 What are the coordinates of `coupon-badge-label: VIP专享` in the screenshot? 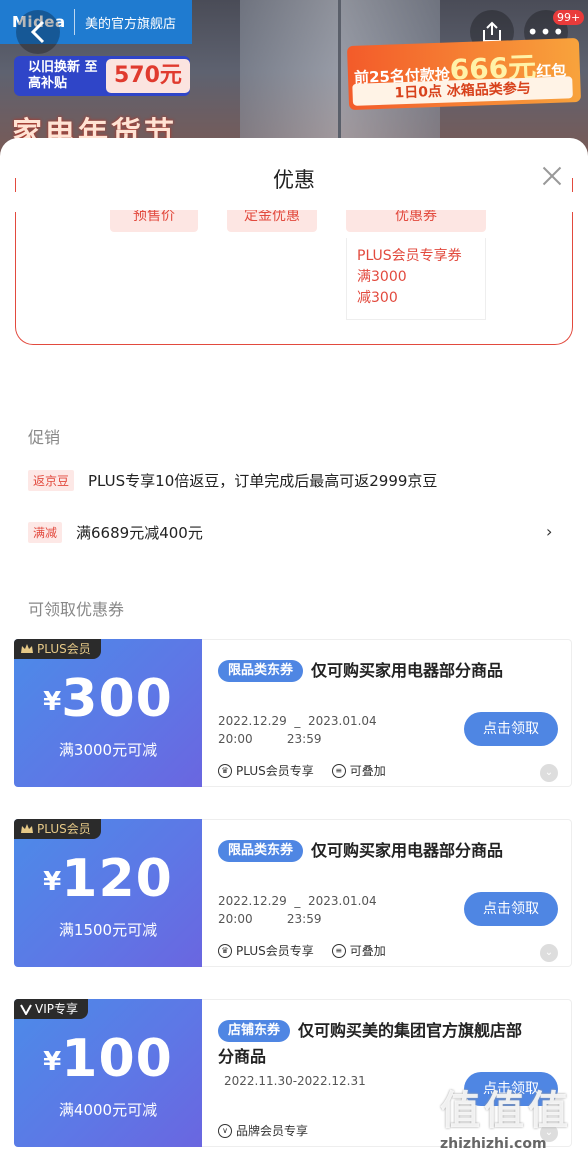 It's located at (56, 1009).